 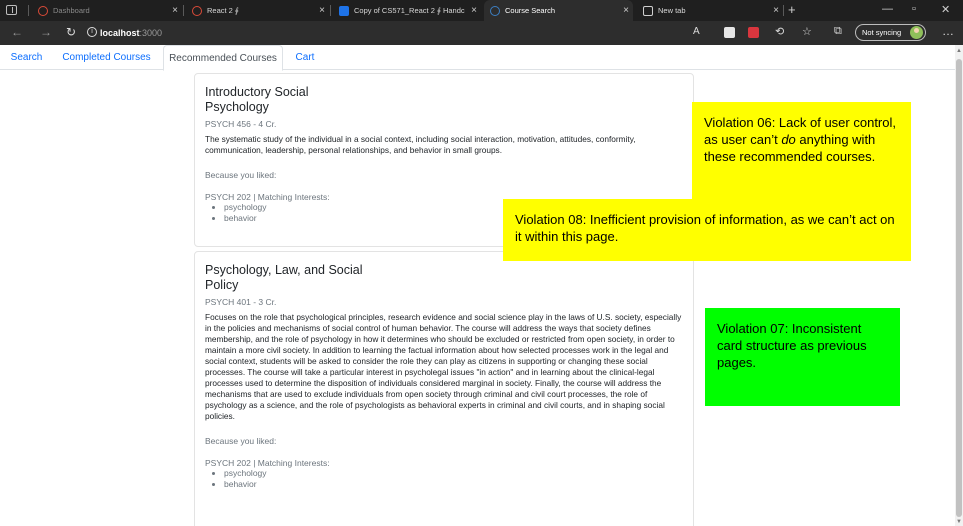 I want to click on course-title: Introductory Social Psychology, so click(x=257, y=99).